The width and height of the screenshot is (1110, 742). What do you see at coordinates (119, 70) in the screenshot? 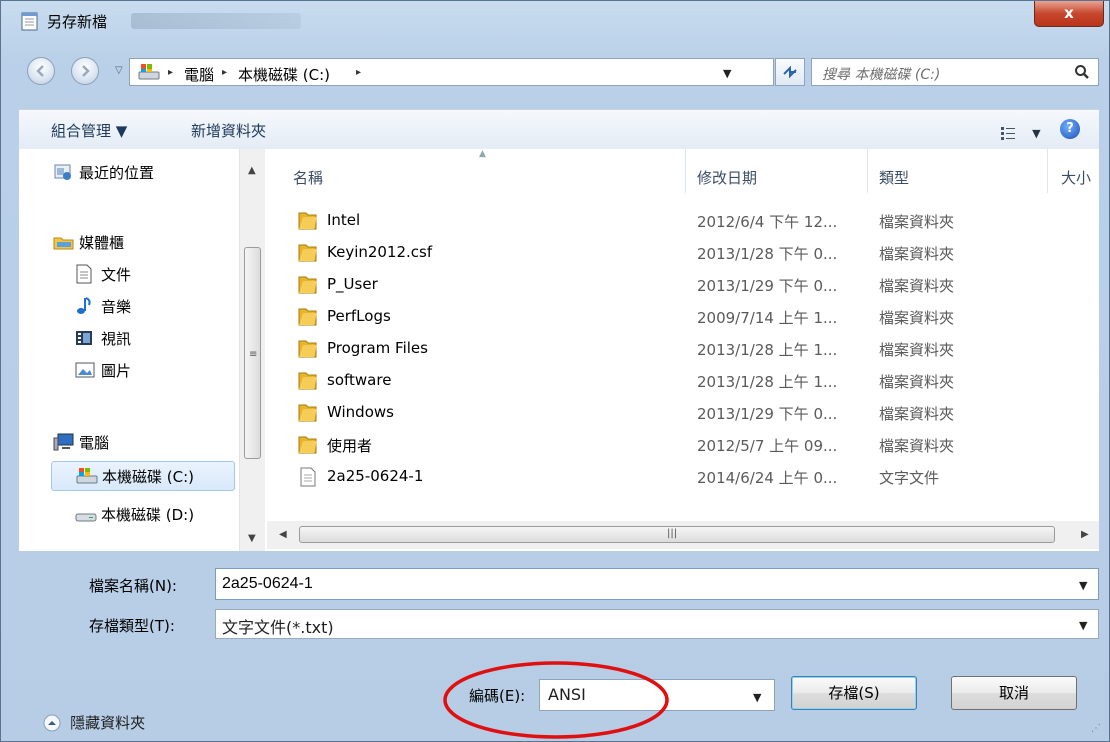
I see `recent-pages-dropdown: ▽` at bounding box center [119, 70].